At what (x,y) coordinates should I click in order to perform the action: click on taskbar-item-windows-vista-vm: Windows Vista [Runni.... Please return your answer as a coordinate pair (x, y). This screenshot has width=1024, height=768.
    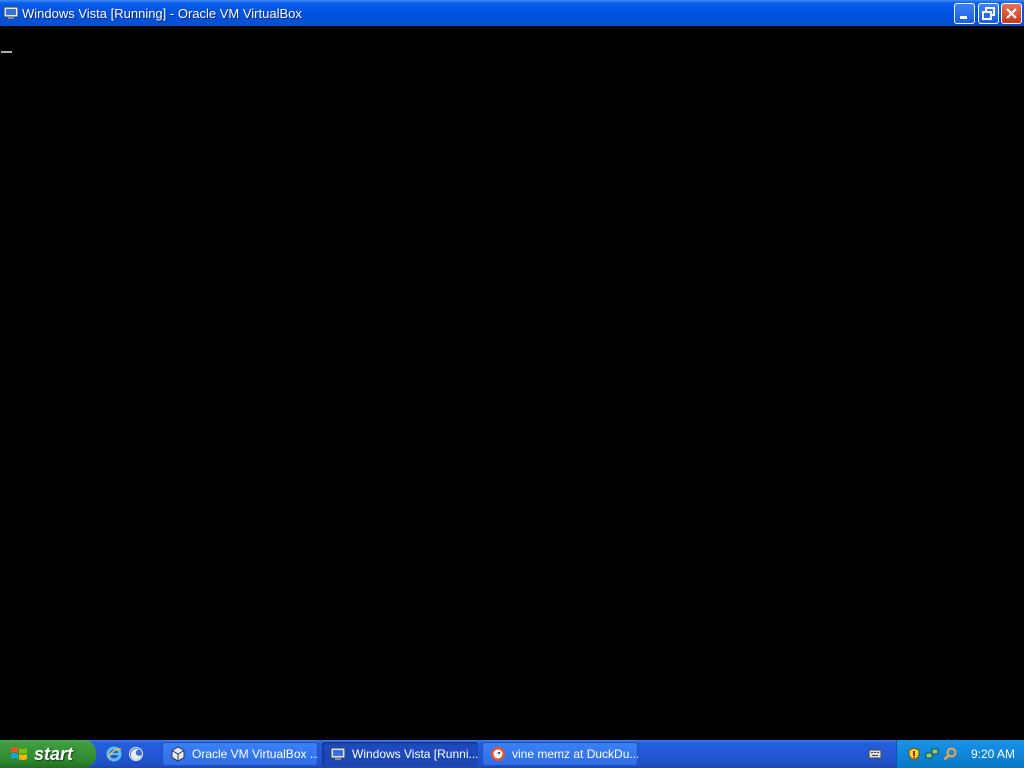
    Looking at the image, I should click on (400, 754).